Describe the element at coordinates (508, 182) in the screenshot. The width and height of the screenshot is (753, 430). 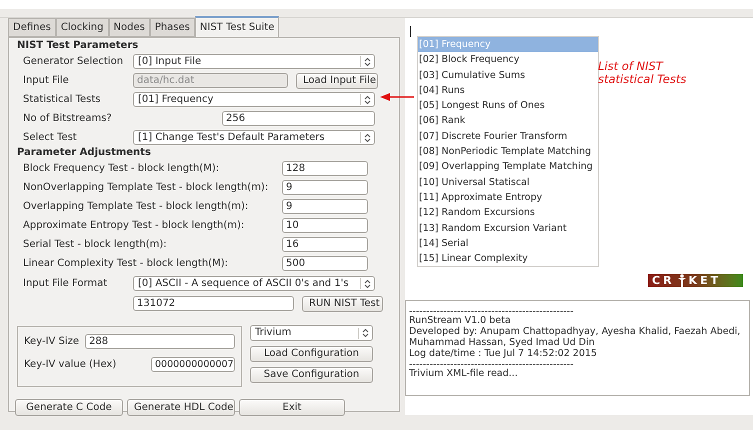
I see `list-item: [10] Universal Statiscal` at that location.